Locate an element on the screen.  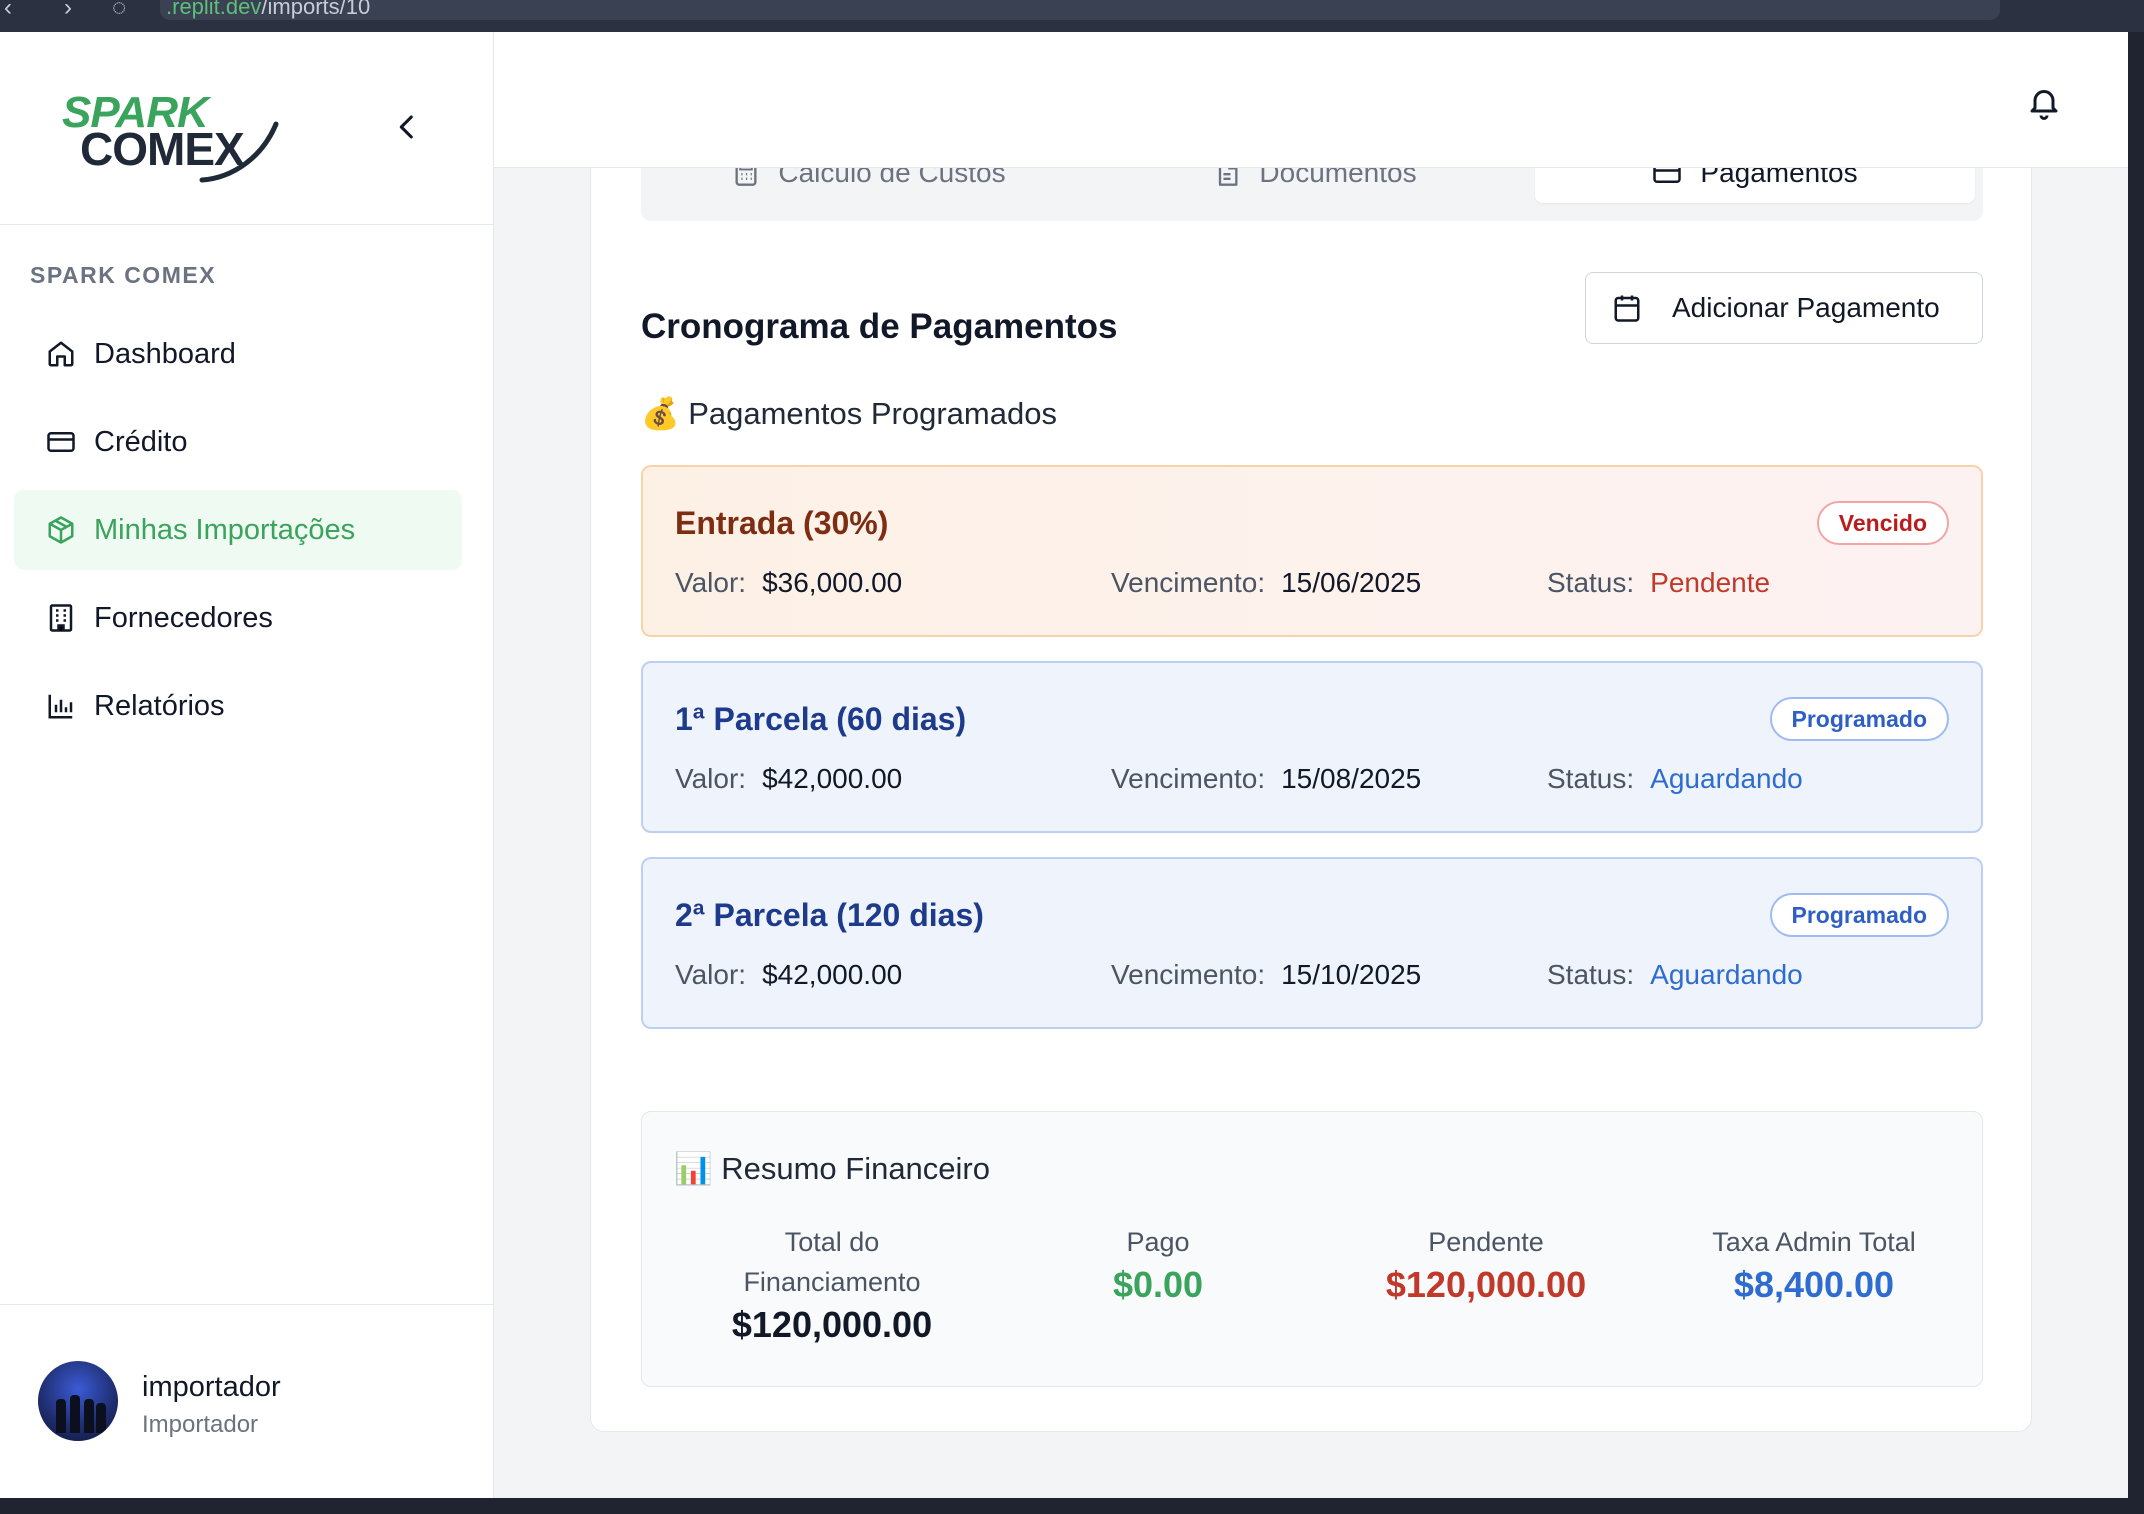
chevron-left-icon is located at coordinates (406, 127).